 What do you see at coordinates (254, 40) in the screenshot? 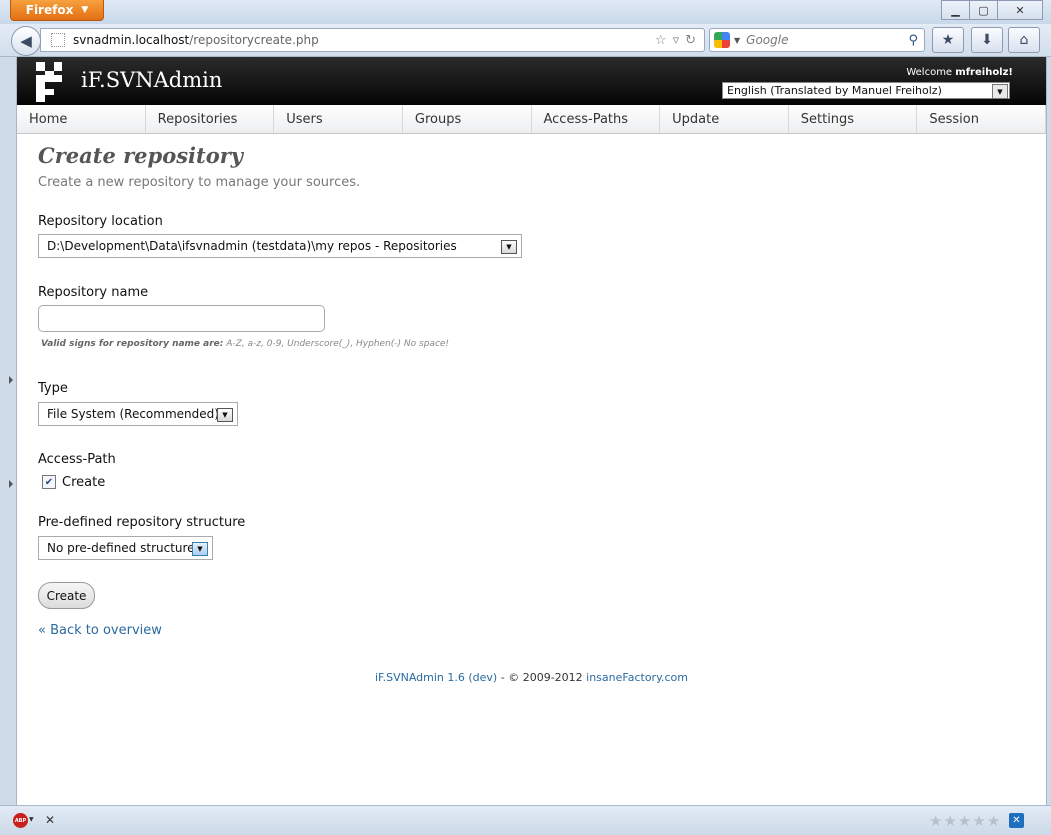
I see `url-path: /repositorycreate.php` at bounding box center [254, 40].